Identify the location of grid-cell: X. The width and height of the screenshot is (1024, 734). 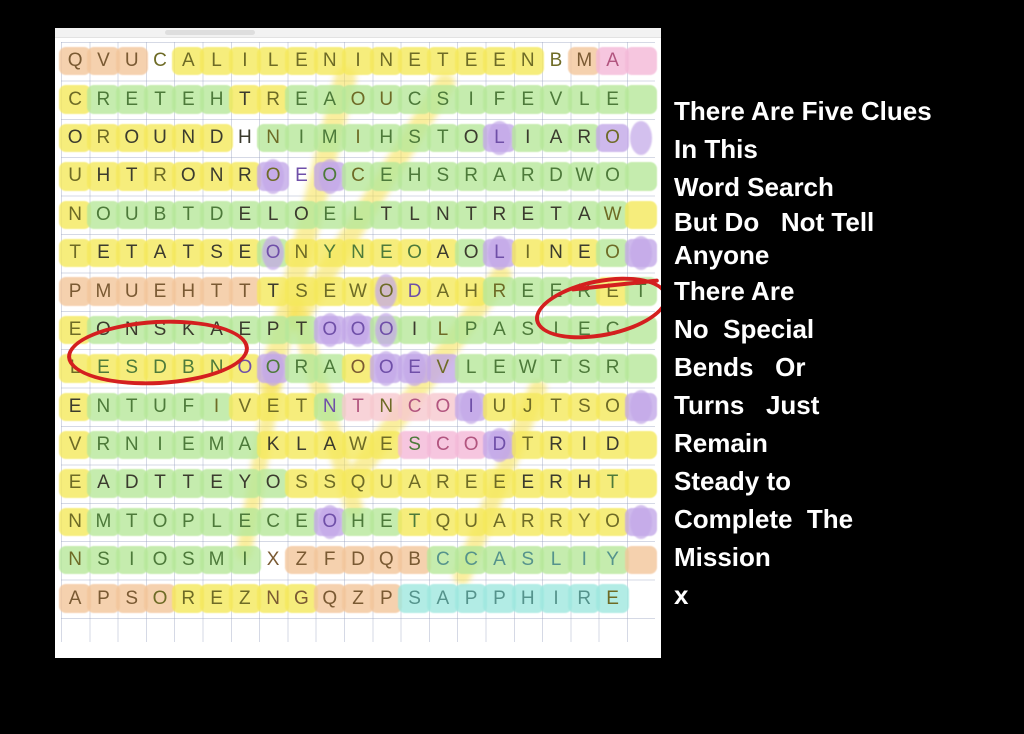
(273, 560).